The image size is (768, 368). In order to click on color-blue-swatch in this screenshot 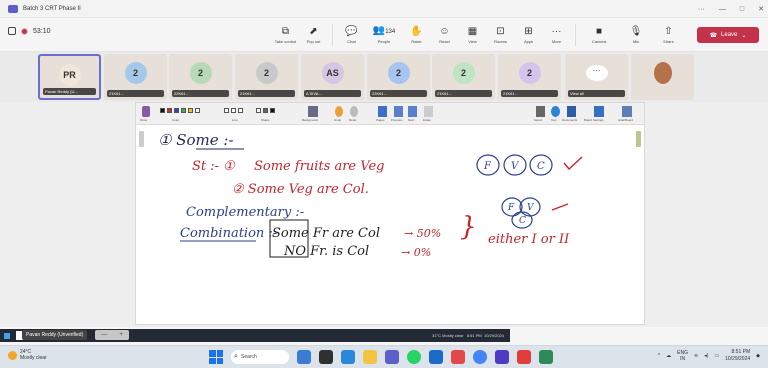, I will do `click(176, 110)`.